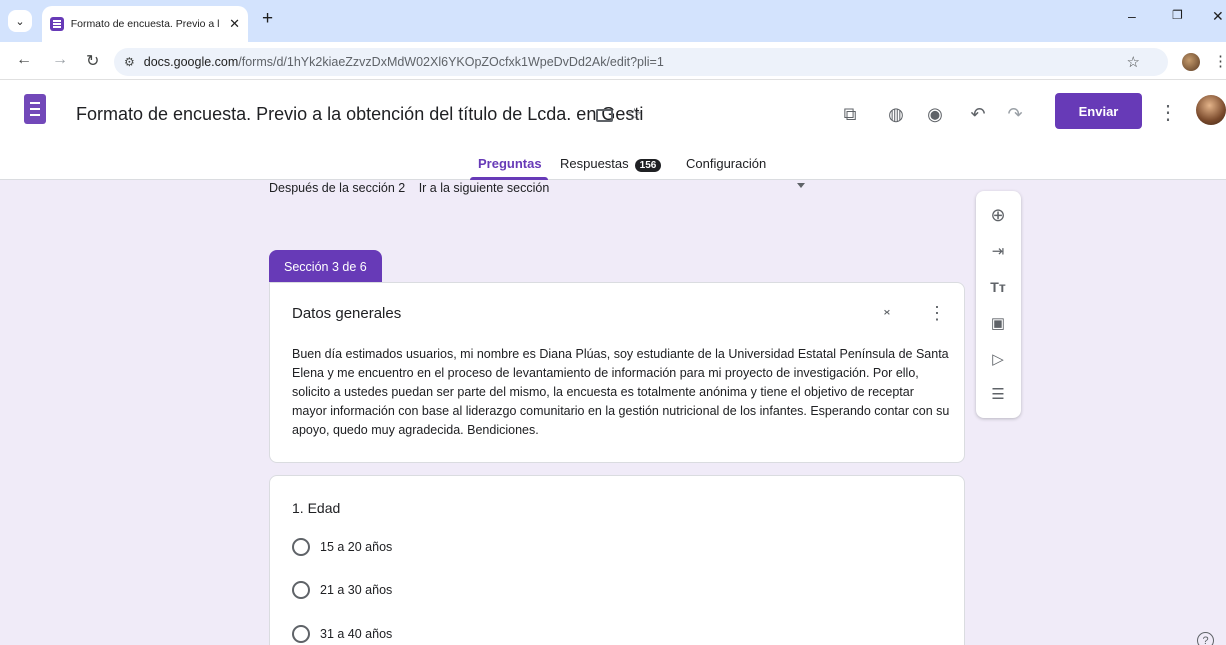 The height and width of the screenshot is (645, 1226). What do you see at coordinates (998, 287) in the screenshot?
I see `add-title-icon: Tт` at bounding box center [998, 287].